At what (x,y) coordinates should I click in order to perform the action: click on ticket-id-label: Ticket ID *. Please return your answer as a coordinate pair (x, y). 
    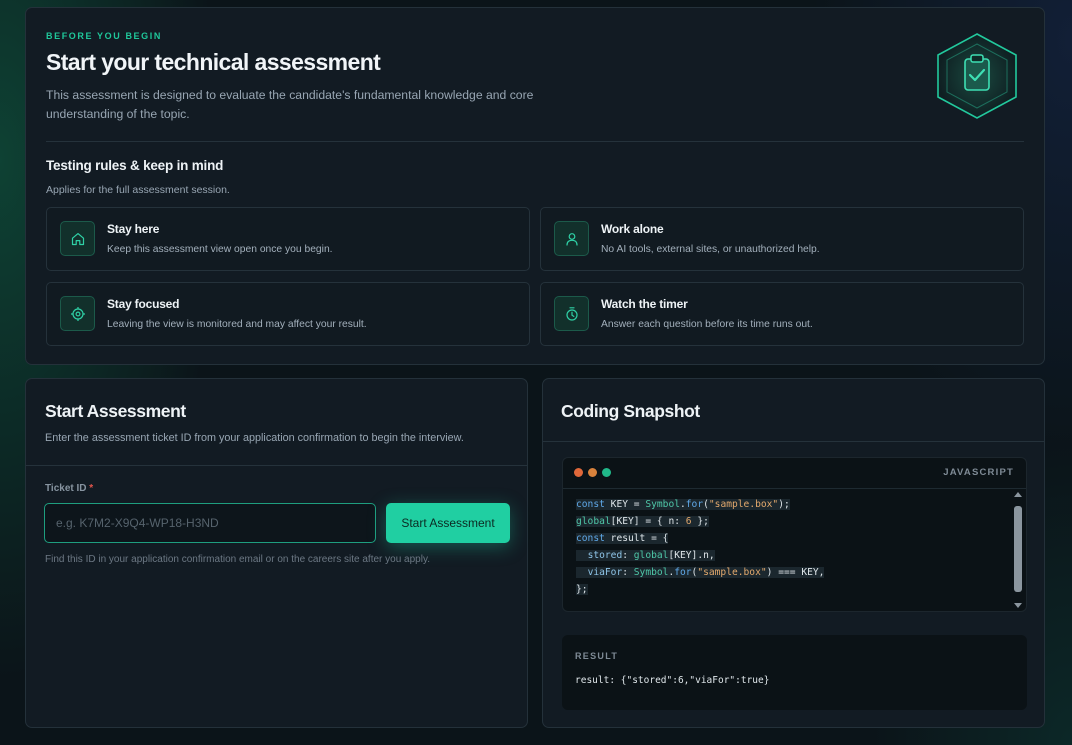
    Looking at the image, I should click on (69, 488).